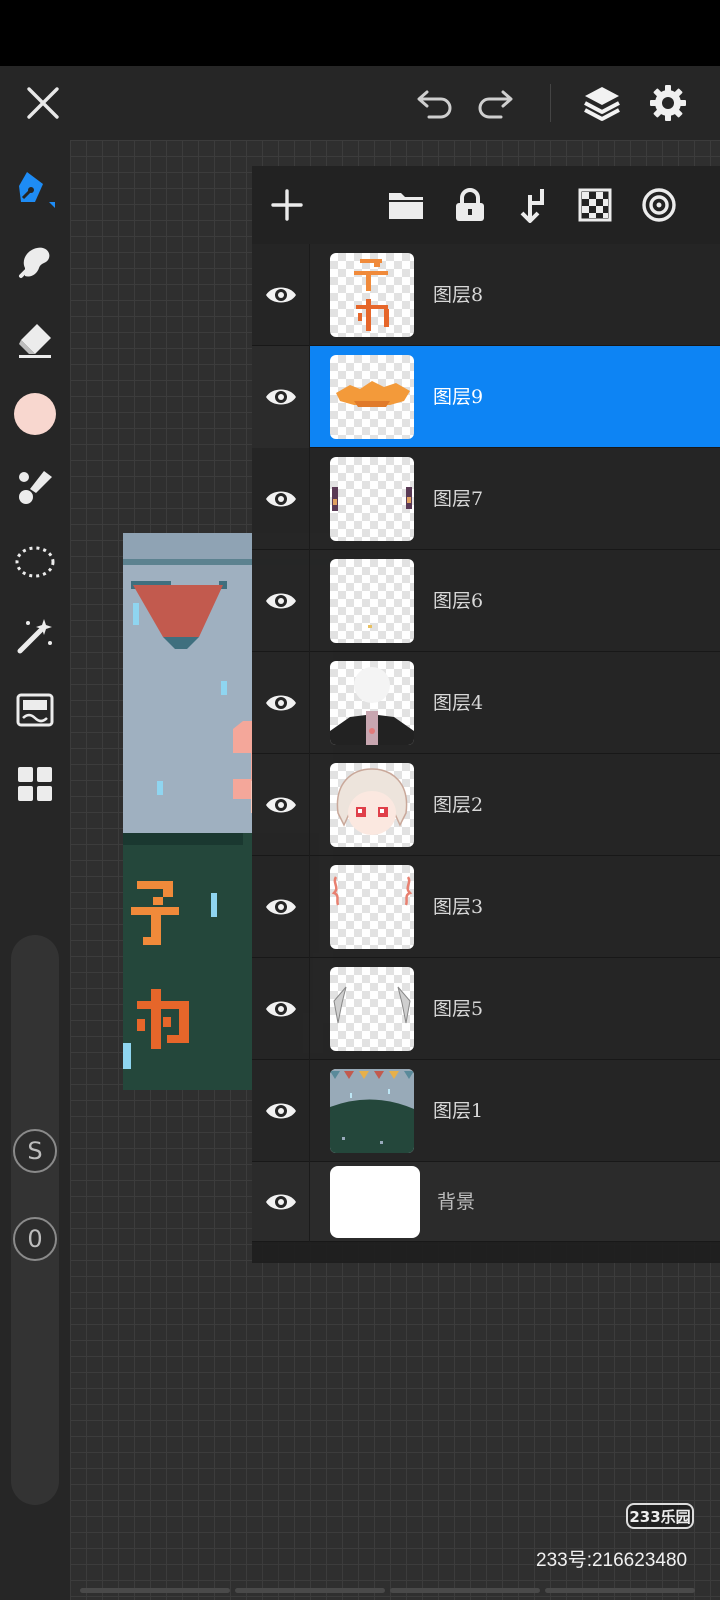 The width and height of the screenshot is (720, 1600). Describe the element at coordinates (456, 1202) in the screenshot. I see `layer-name: 背景` at that location.